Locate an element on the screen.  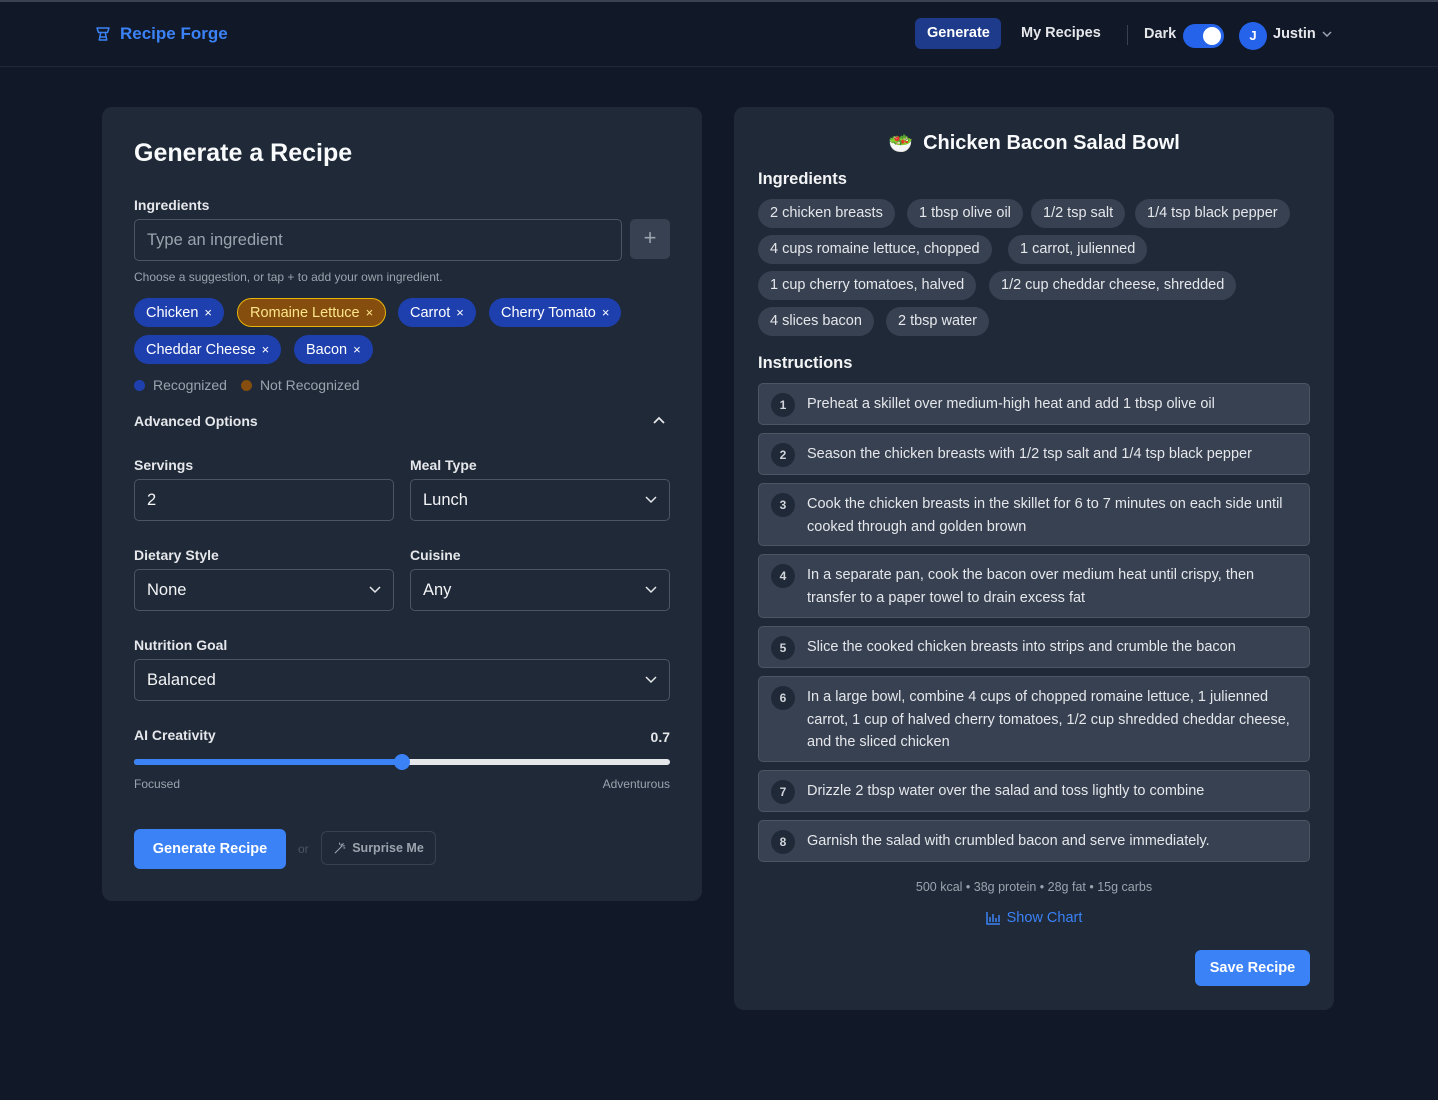
ingredient-item: 1/2 tsp salt is located at coordinates (1078, 213).